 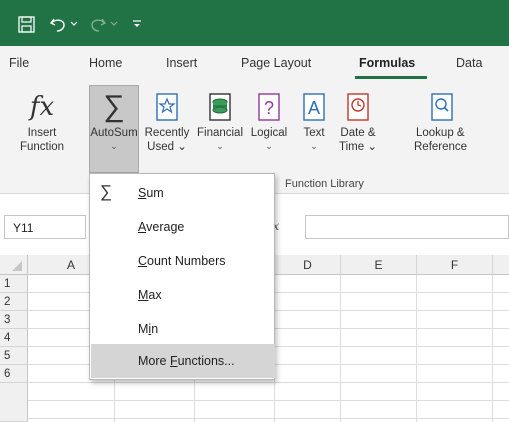 What do you see at coordinates (358, 133) in the screenshot?
I see `date-time-label-1: Date &` at bounding box center [358, 133].